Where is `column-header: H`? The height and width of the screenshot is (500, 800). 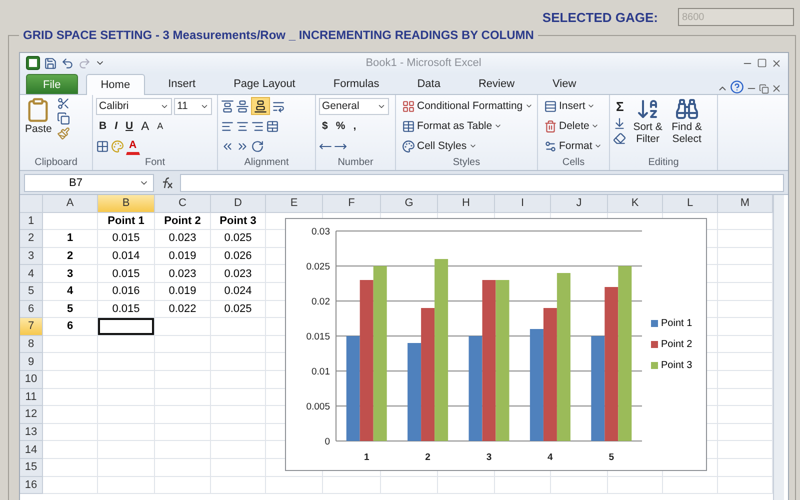 column-header: H is located at coordinates (466, 204).